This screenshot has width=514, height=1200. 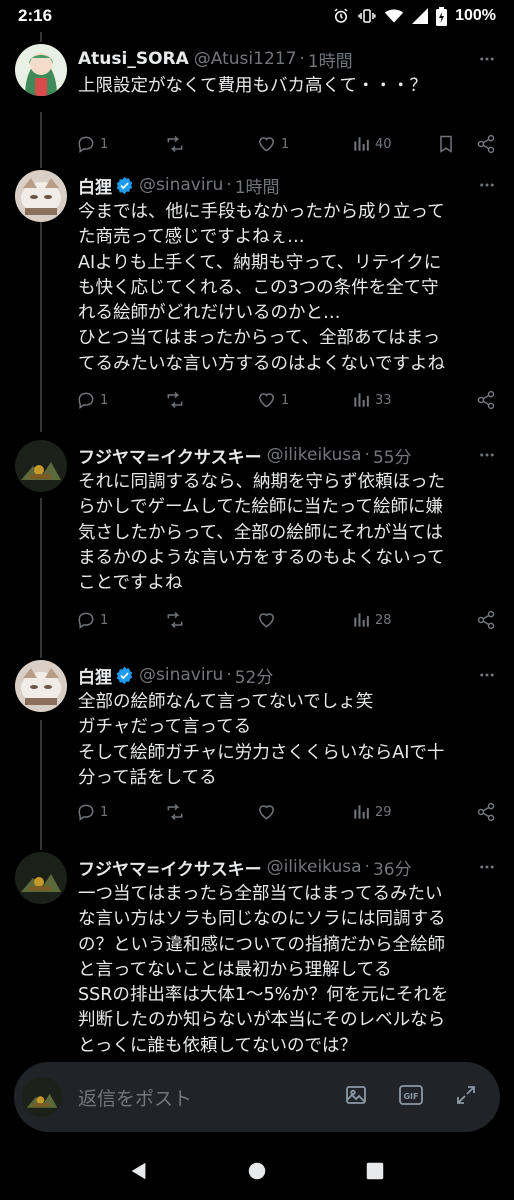 I want to click on text-line: てるみたいな言い方するのはよくないですよね, so click(x=261, y=363).